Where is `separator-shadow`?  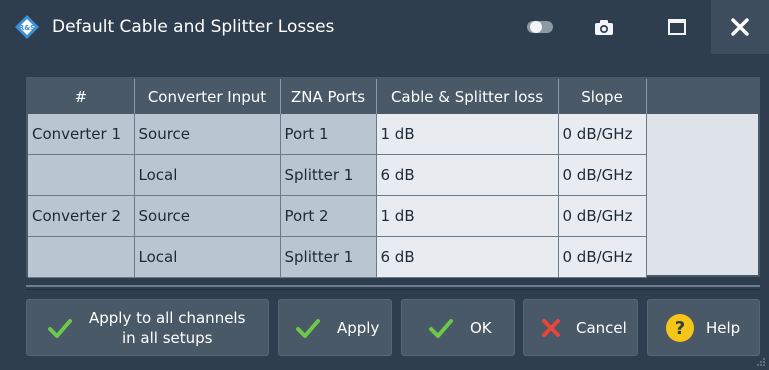 separator-shadow is located at coordinates (393, 289).